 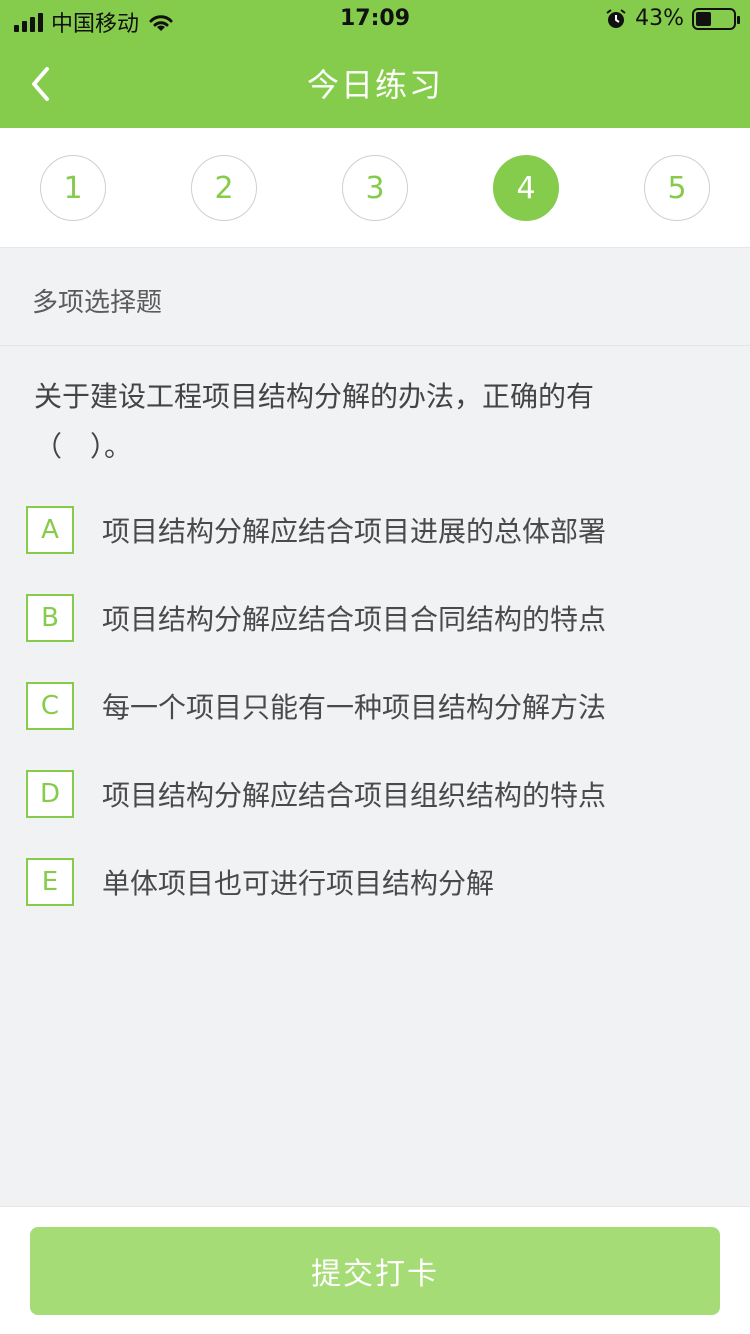 I want to click on question-text: 关于建设工程项目结构分解的办法，正确的有（ ）。, so click(x=314, y=421).